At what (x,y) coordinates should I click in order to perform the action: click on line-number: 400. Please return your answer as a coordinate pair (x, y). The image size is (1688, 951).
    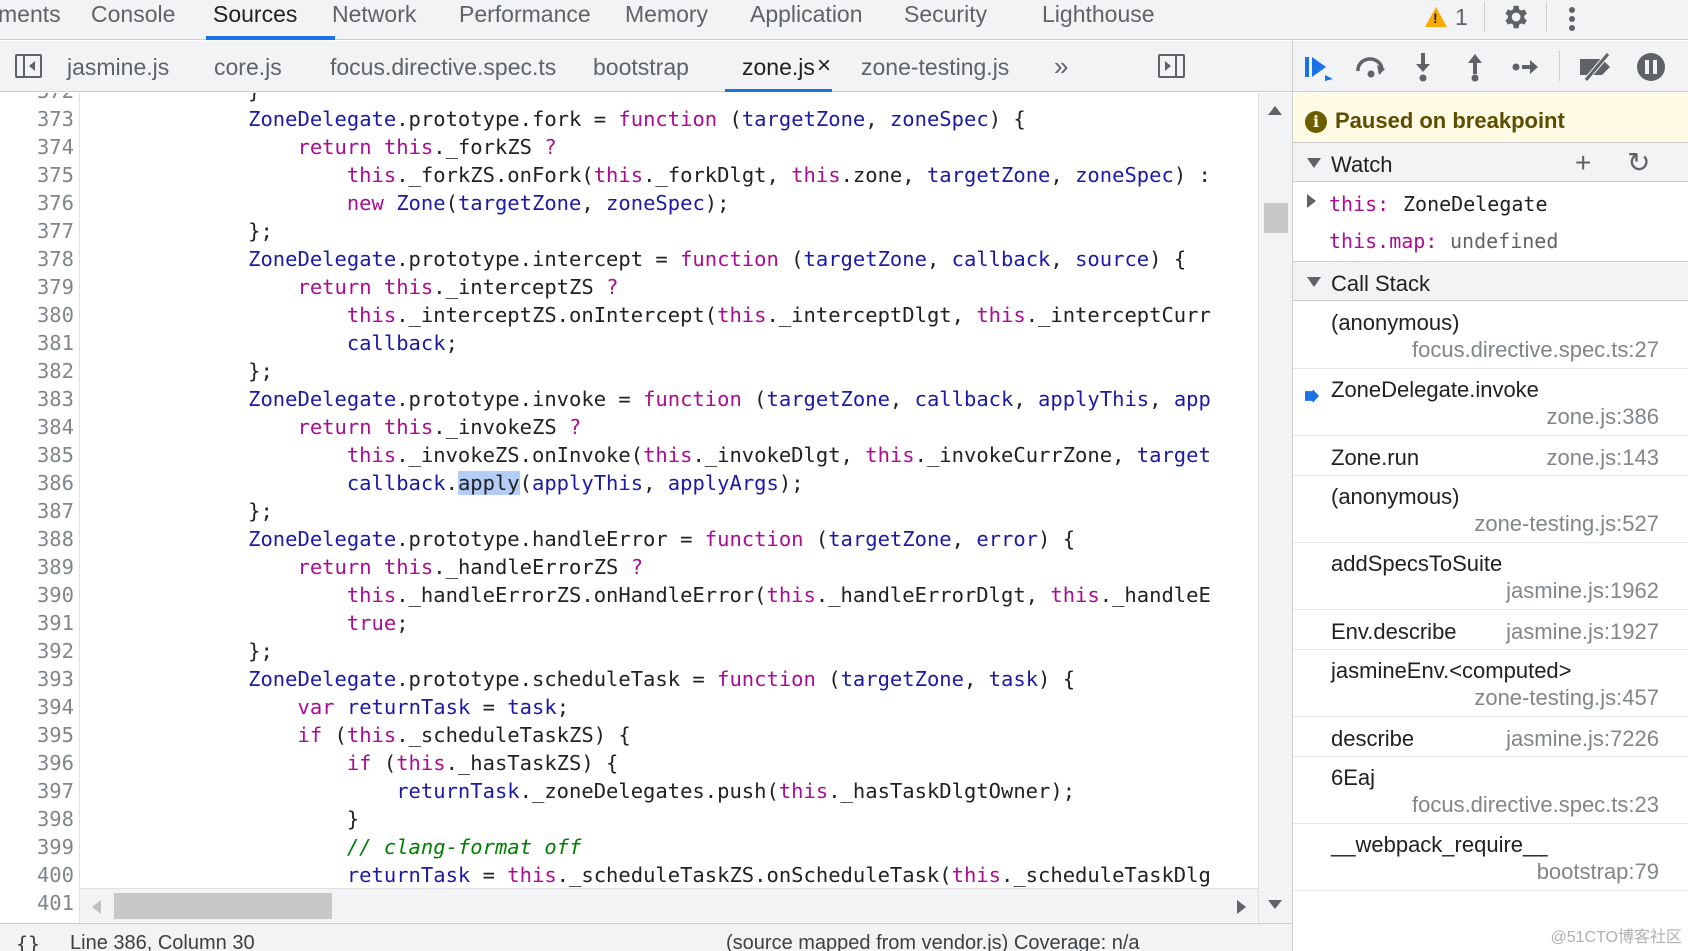
    Looking at the image, I should click on (37, 875).